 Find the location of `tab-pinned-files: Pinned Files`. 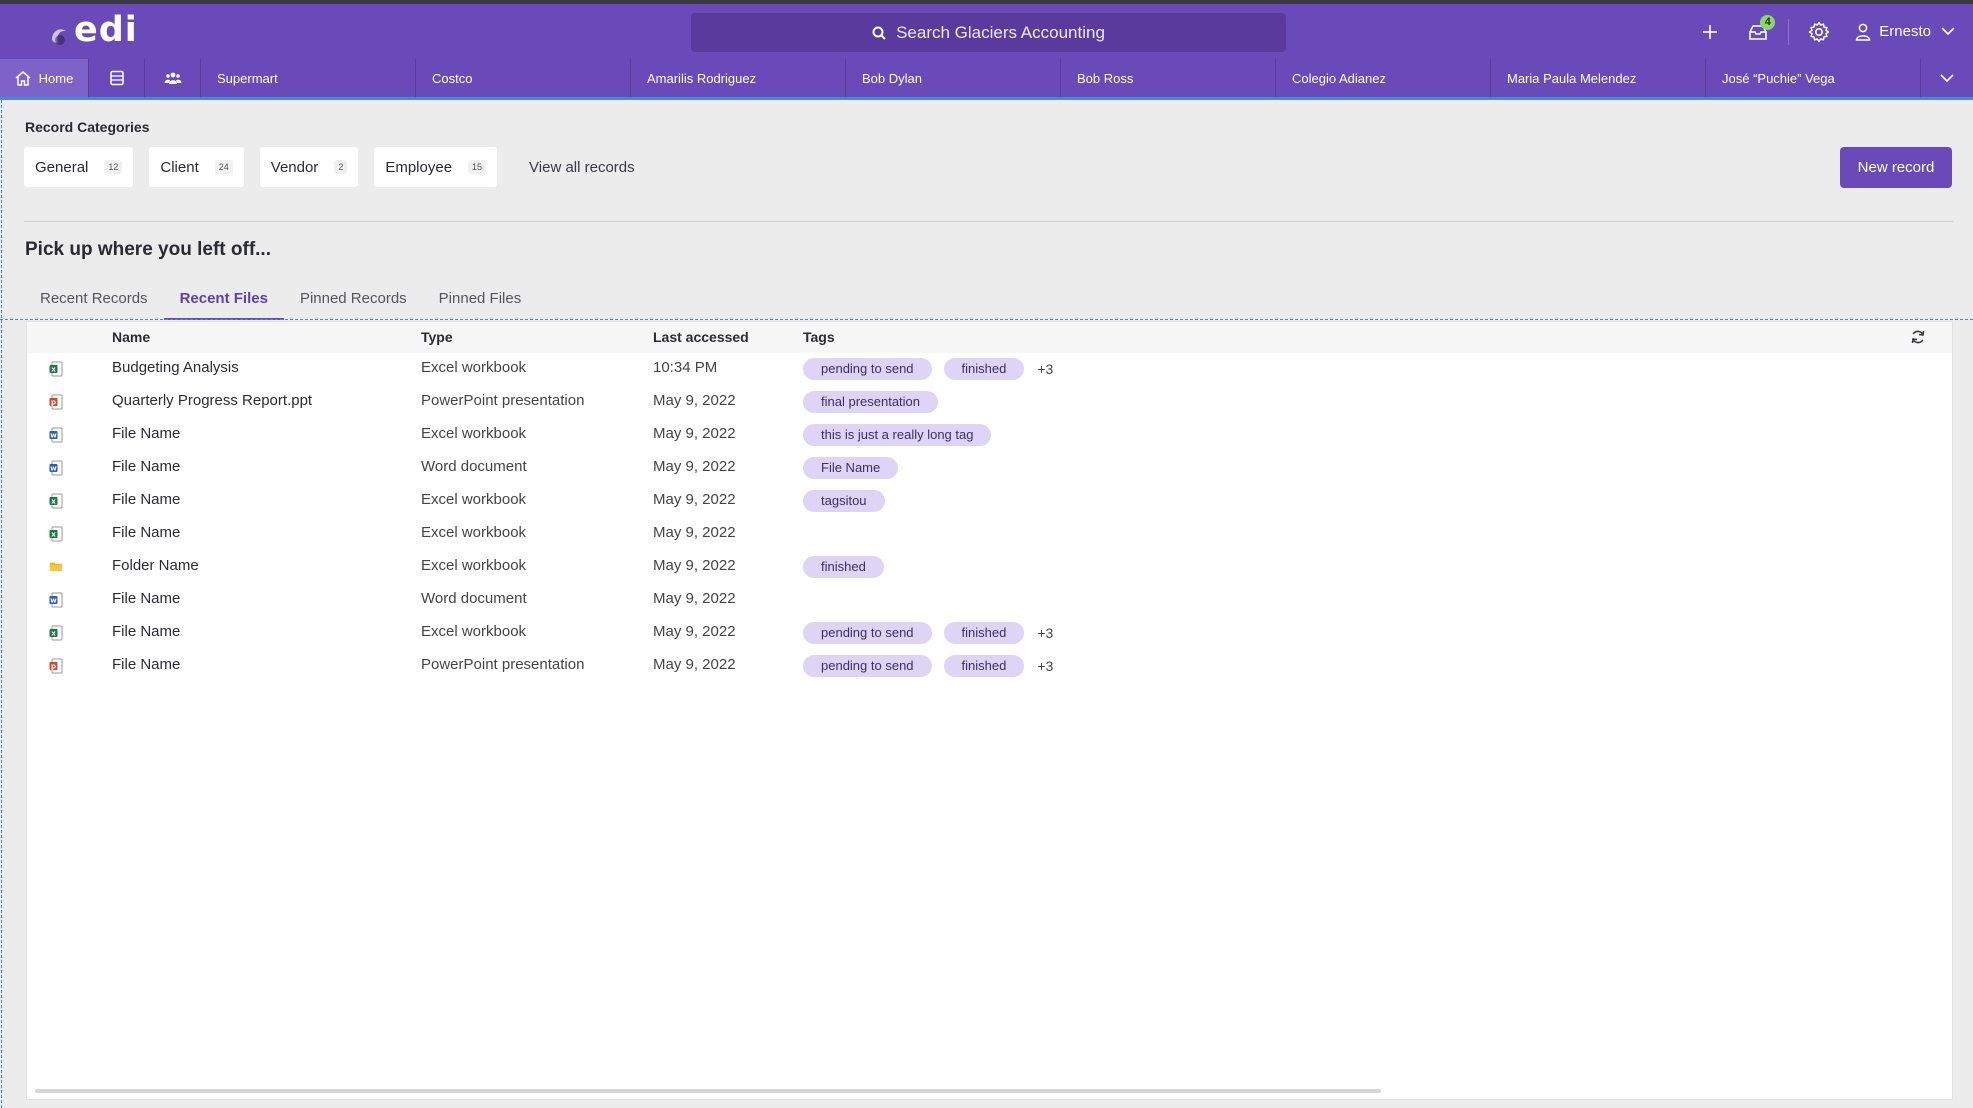

tab-pinned-files: Pinned Files is located at coordinates (480, 302).